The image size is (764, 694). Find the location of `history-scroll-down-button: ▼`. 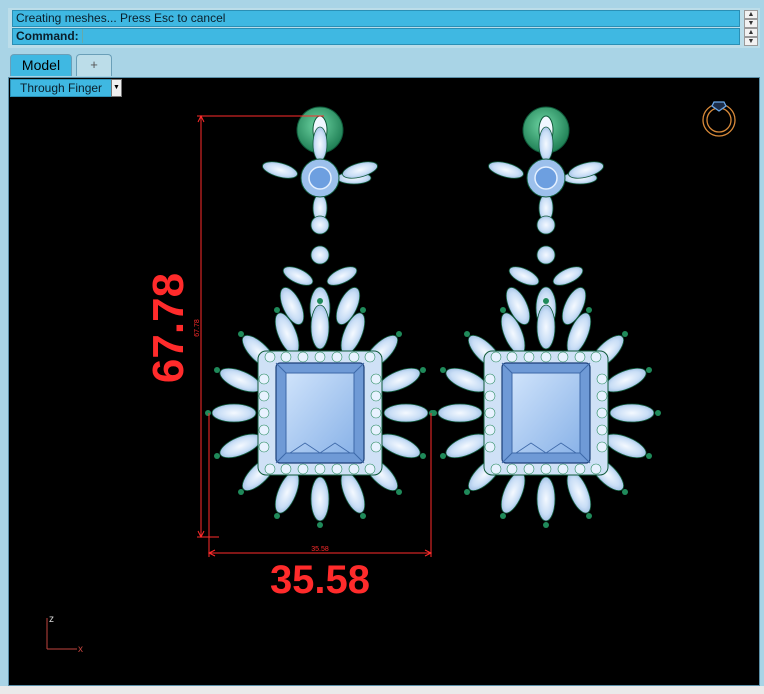

history-scroll-down-button: ▼ is located at coordinates (751, 23).